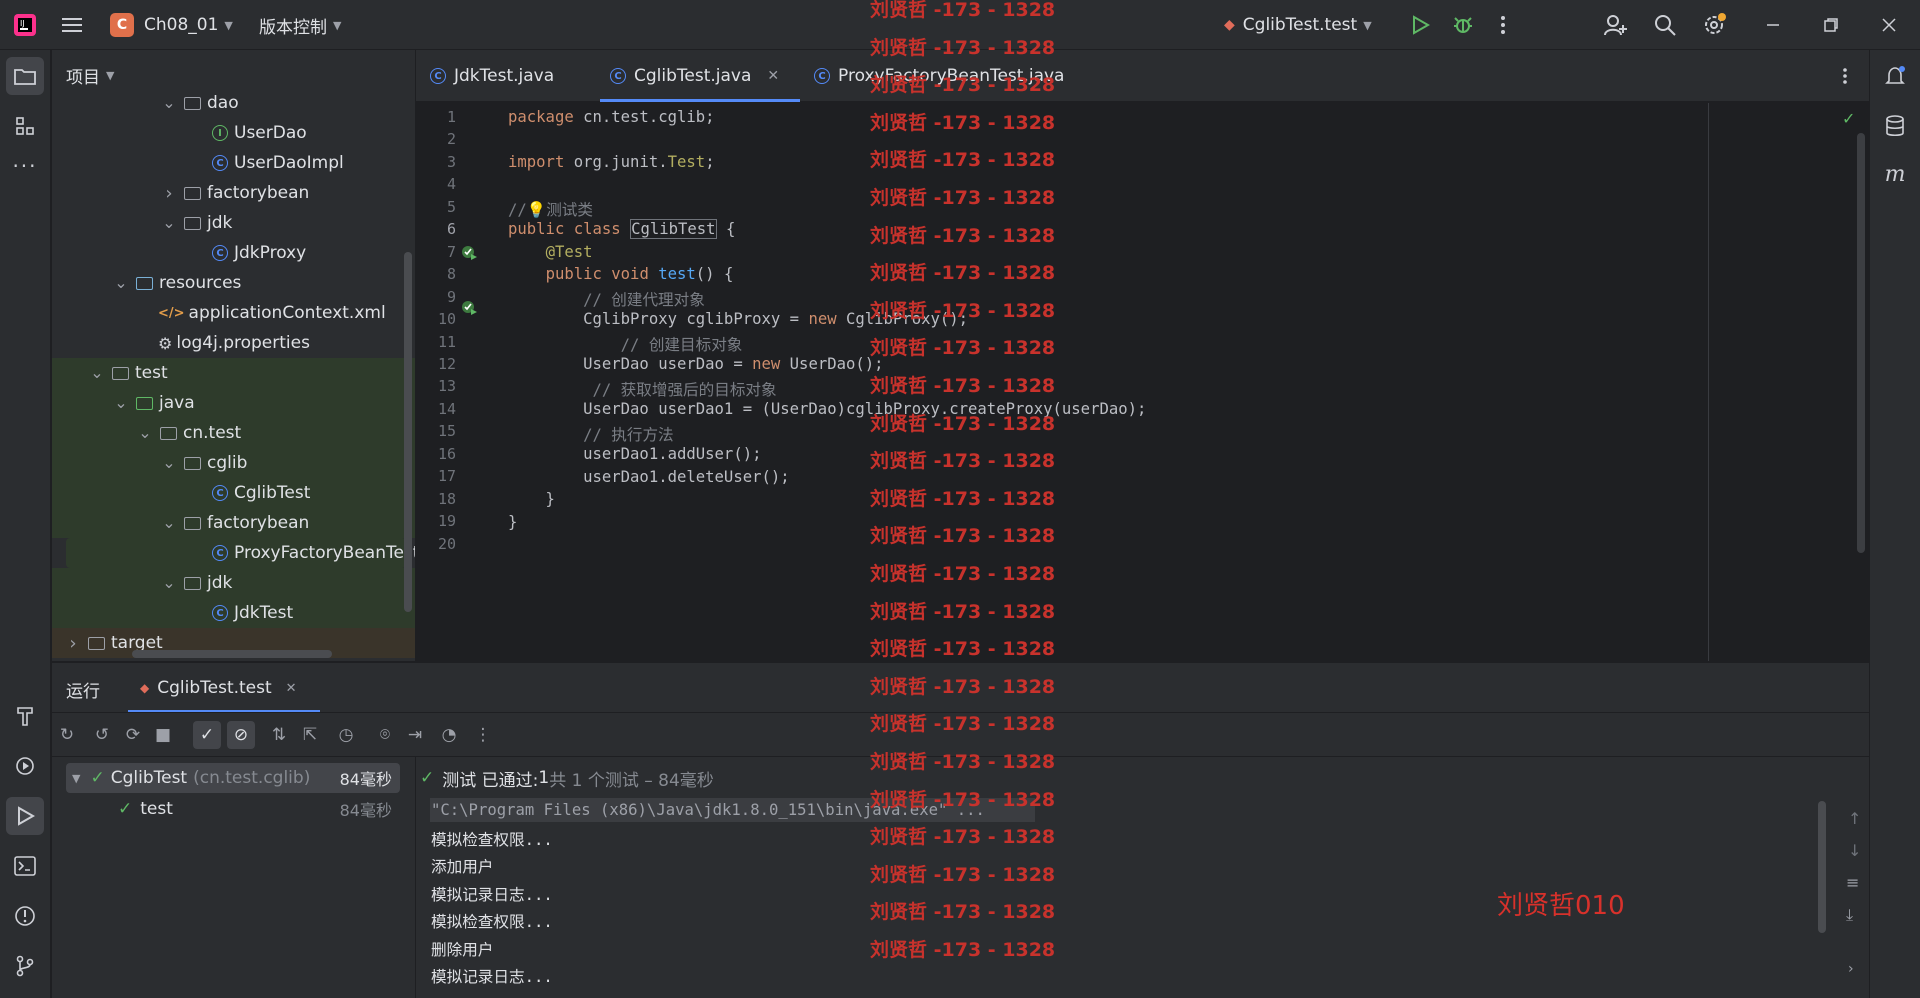  What do you see at coordinates (224, 688) in the screenshot?
I see `run-tab-cglibtest: ◆ CglibTest.test ✕` at bounding box center [224, 688].